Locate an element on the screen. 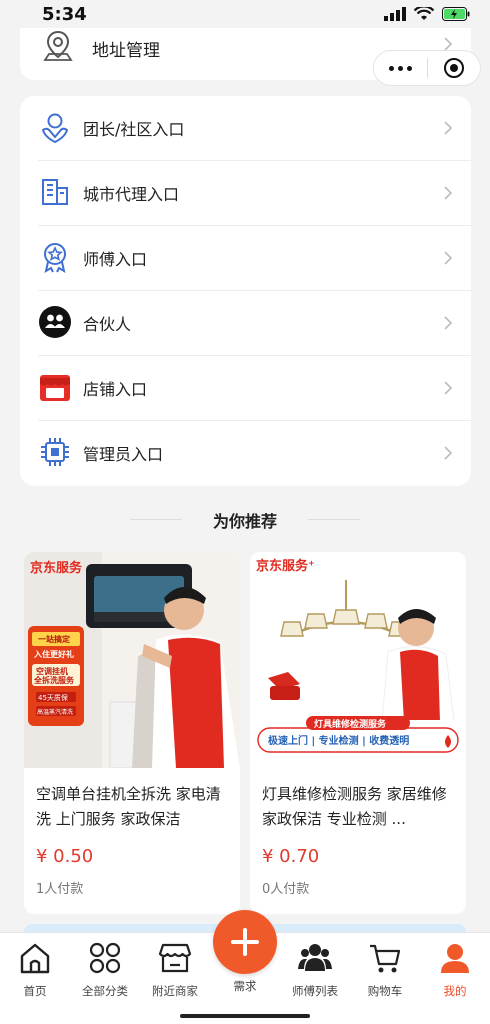 The height and width of the screenshot is (1024, 490). tab-mine: 我的 is located at coordinates (455, 971).